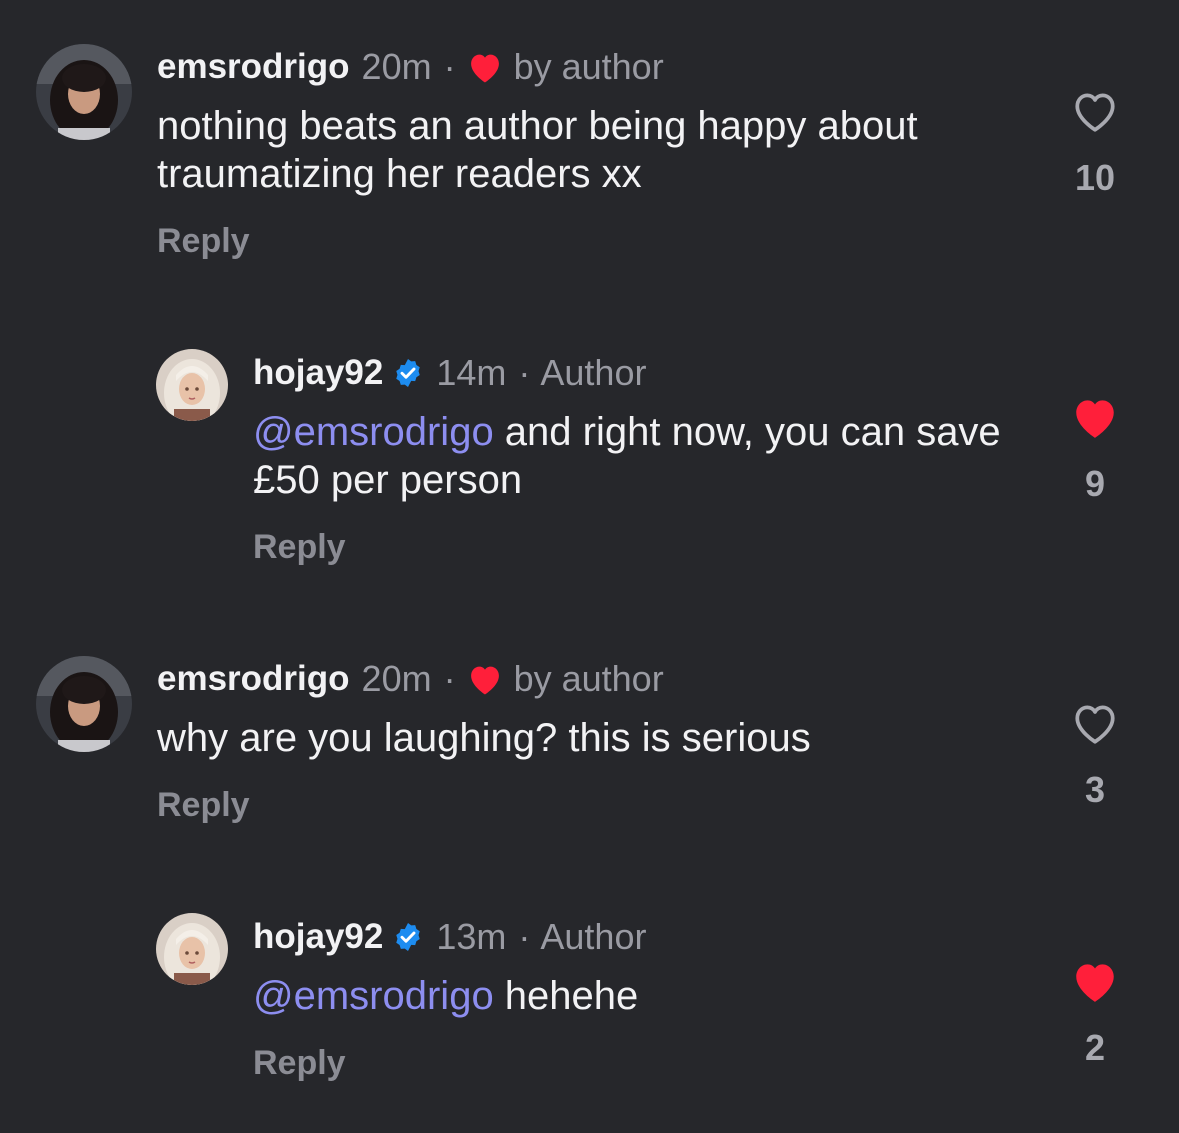 The image size is (1179, 1133). I want to click on comment-text: @emsrodrigo hehehe, so click(633, 996).